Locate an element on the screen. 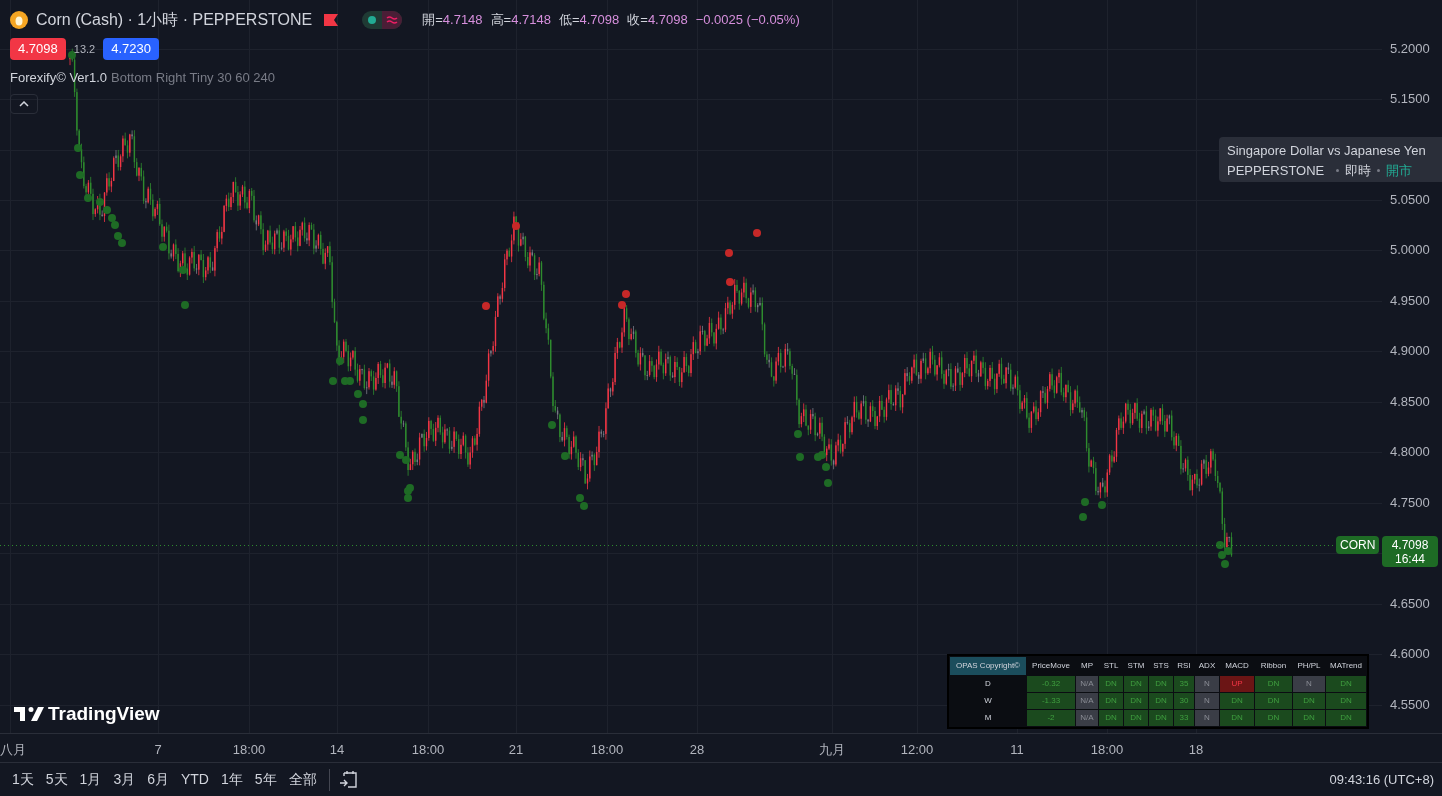 The height and width of the screenshot is (796, 1442). range-button: 1年 is located at coordinates (232, 779).